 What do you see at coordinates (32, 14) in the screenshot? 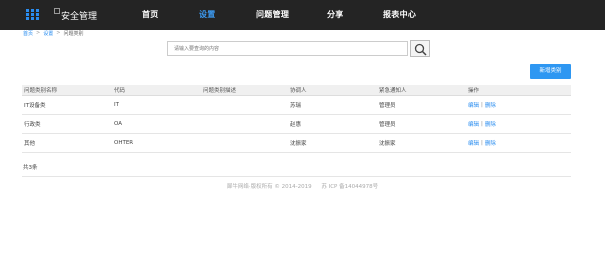
I see `app-grid-icon` at bounding box center [32, 14].